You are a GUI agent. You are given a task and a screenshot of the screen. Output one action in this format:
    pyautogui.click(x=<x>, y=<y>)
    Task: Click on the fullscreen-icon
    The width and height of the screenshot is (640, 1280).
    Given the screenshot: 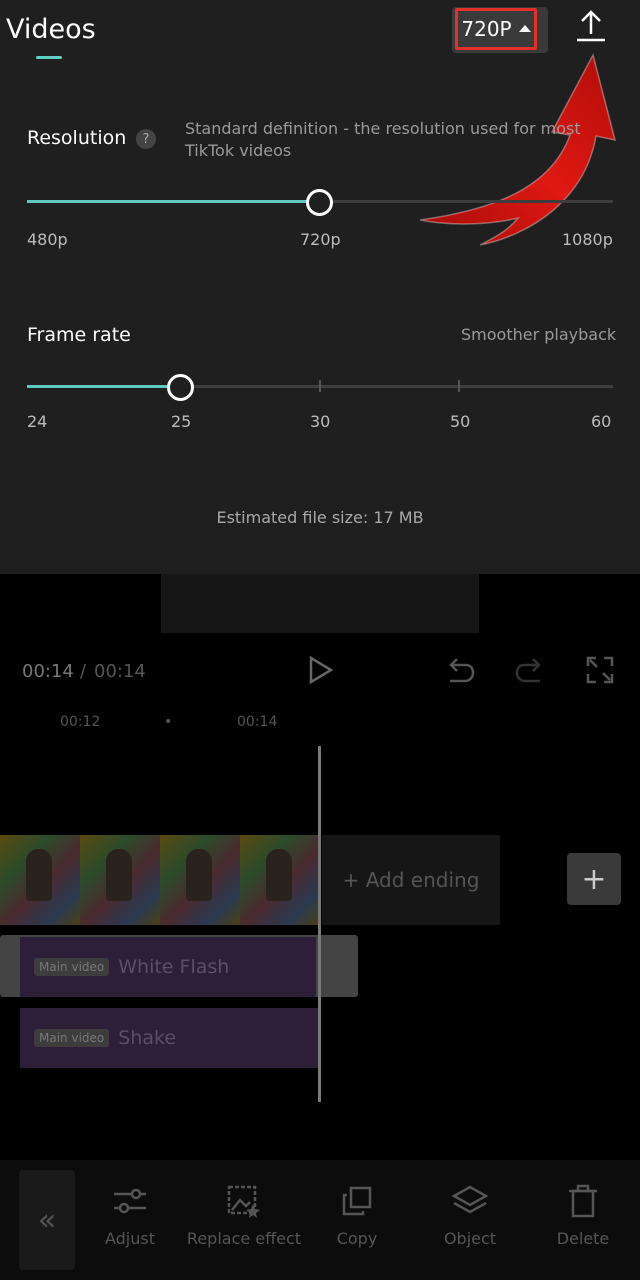 What is the action you would take?
    pyautogui.click(x=600, y=670)
    